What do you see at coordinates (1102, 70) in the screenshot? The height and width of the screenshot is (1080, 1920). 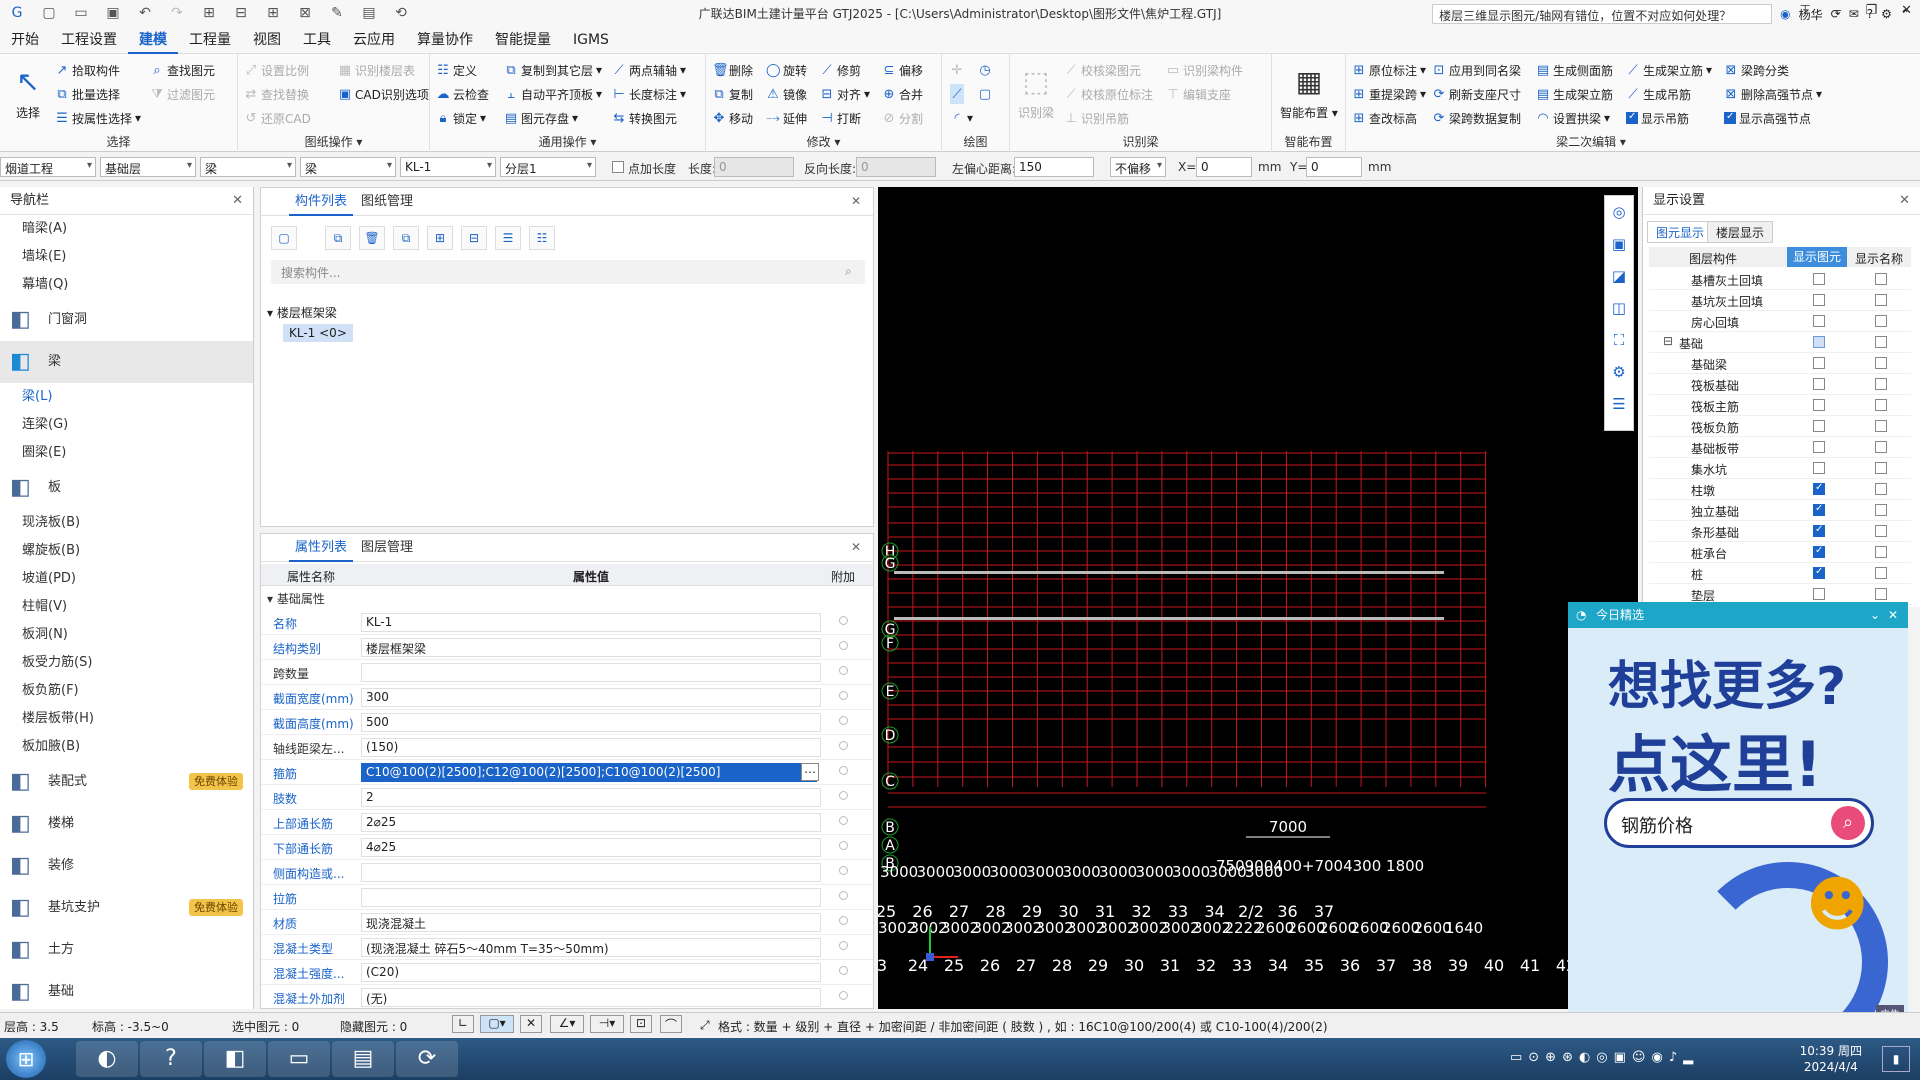 I see `check-beam-button: ⟋ 校核梁图元` at bounding box center [1102, 70].